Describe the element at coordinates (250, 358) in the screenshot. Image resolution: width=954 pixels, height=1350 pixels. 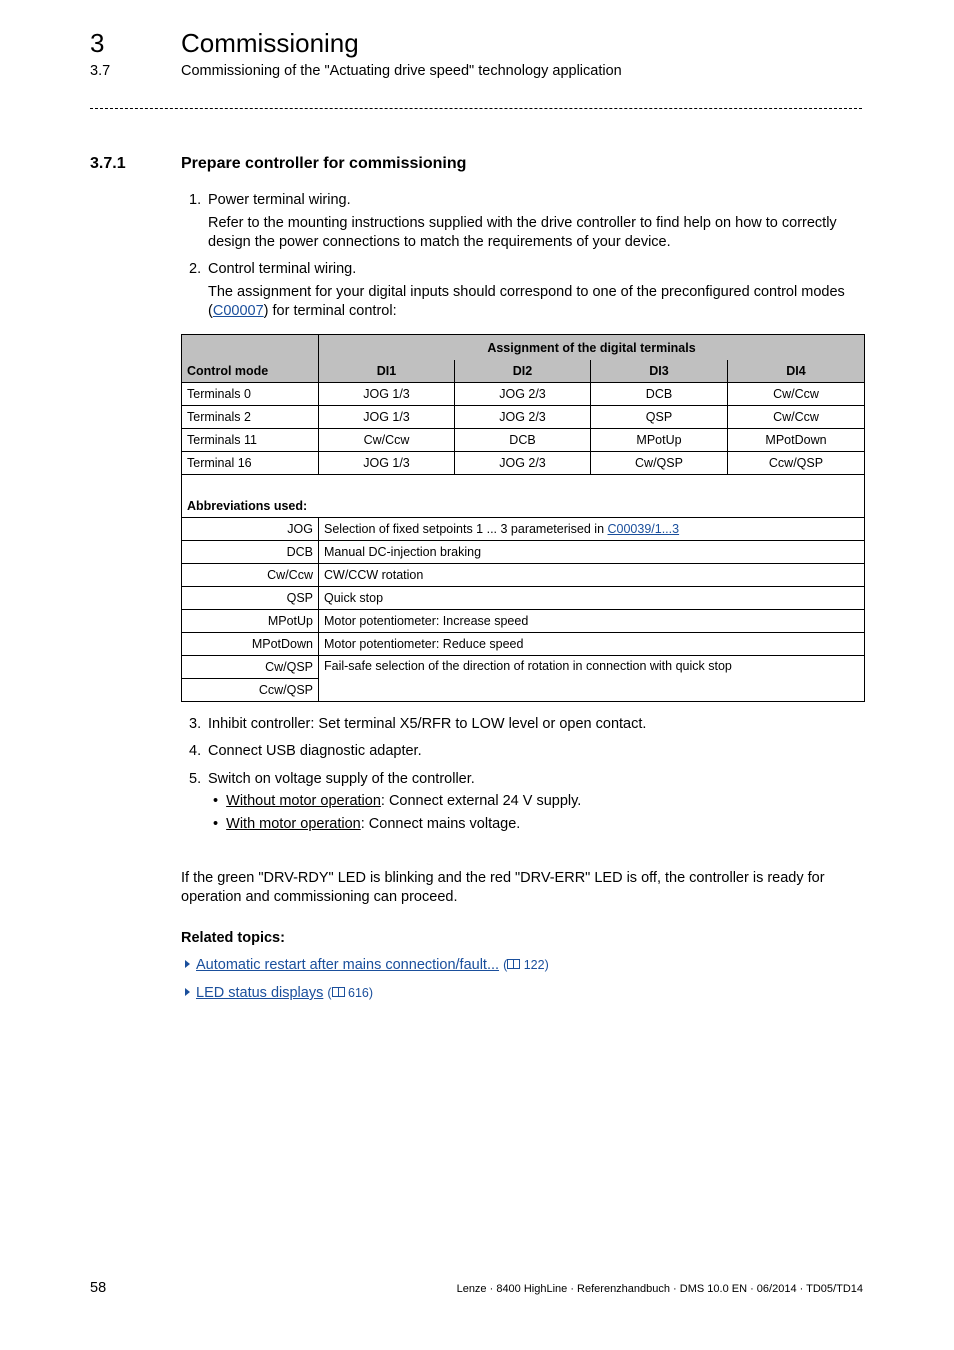
I see `column-header: Control mode` at that location.